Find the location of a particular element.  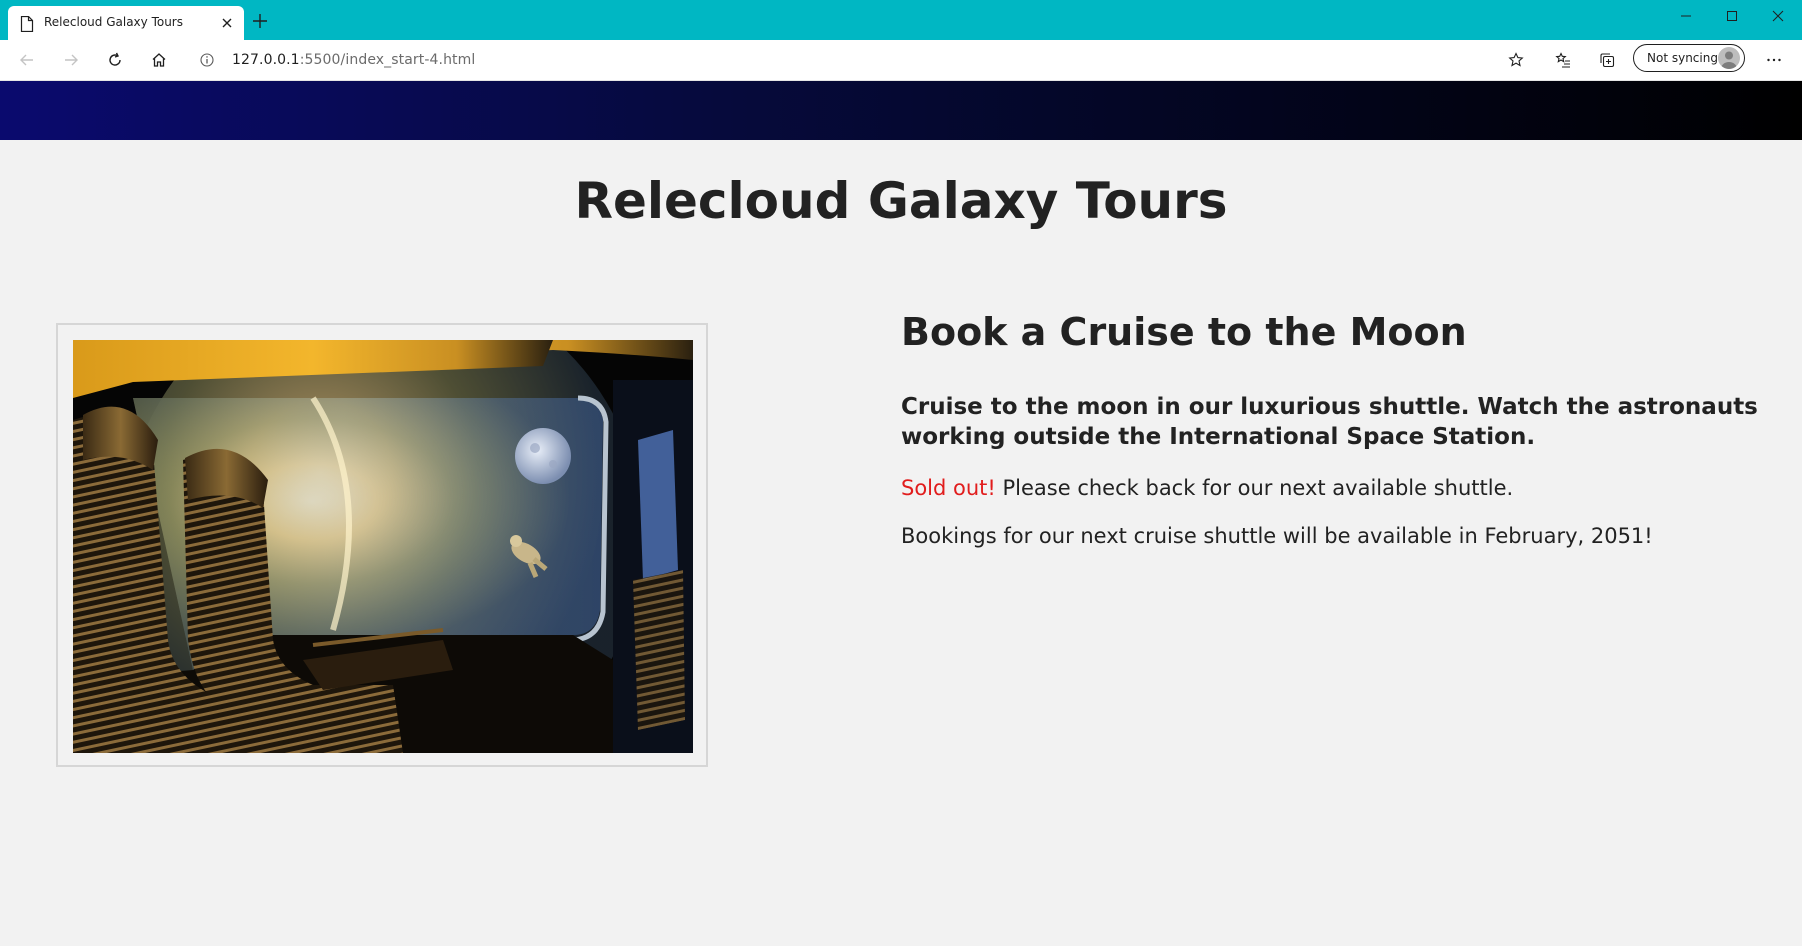

close-window-button is located at coordinates (1778, 15).